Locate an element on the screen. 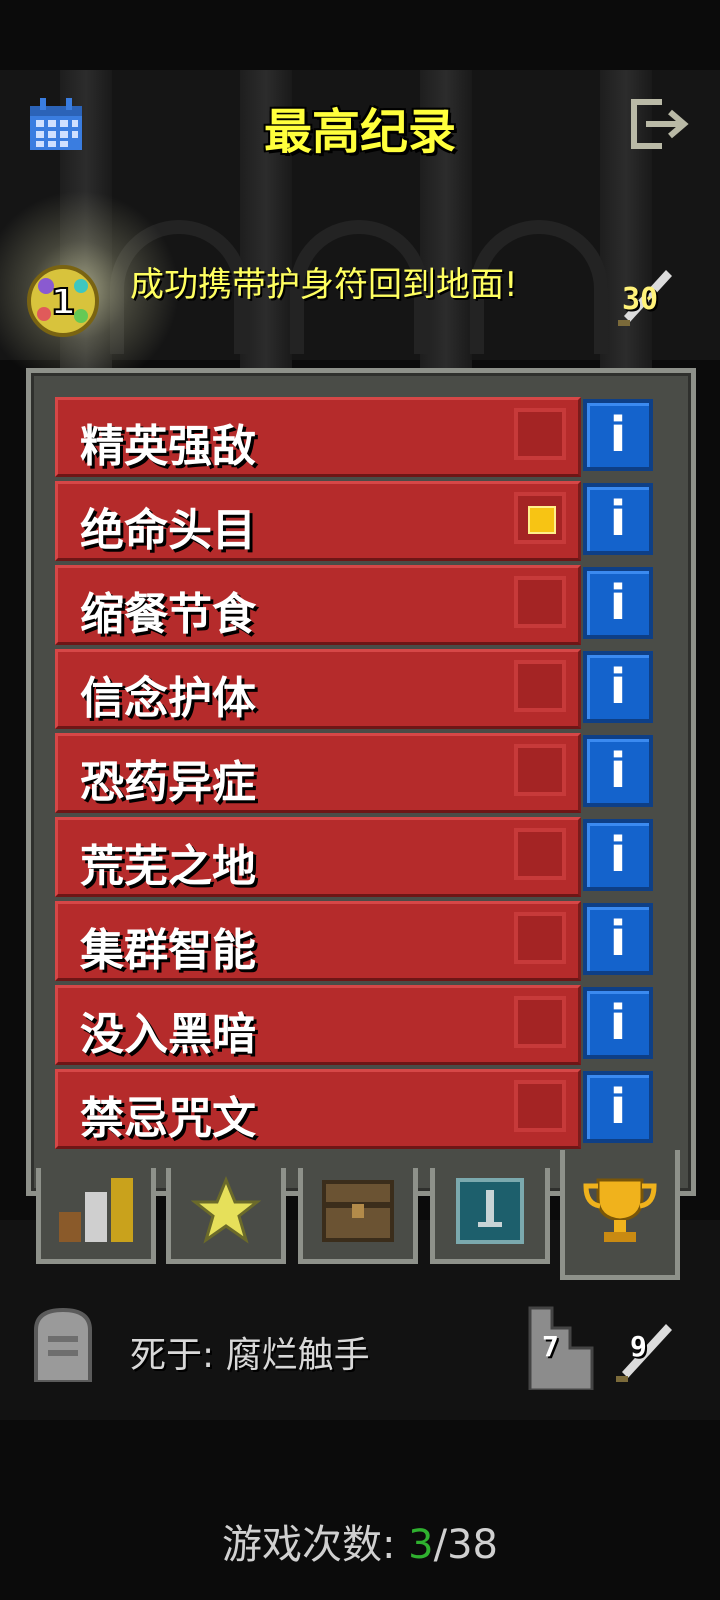 This screenshot has width=720, height=1600. challenge-label: 精英强敌 is located at coordinates (168, 446).